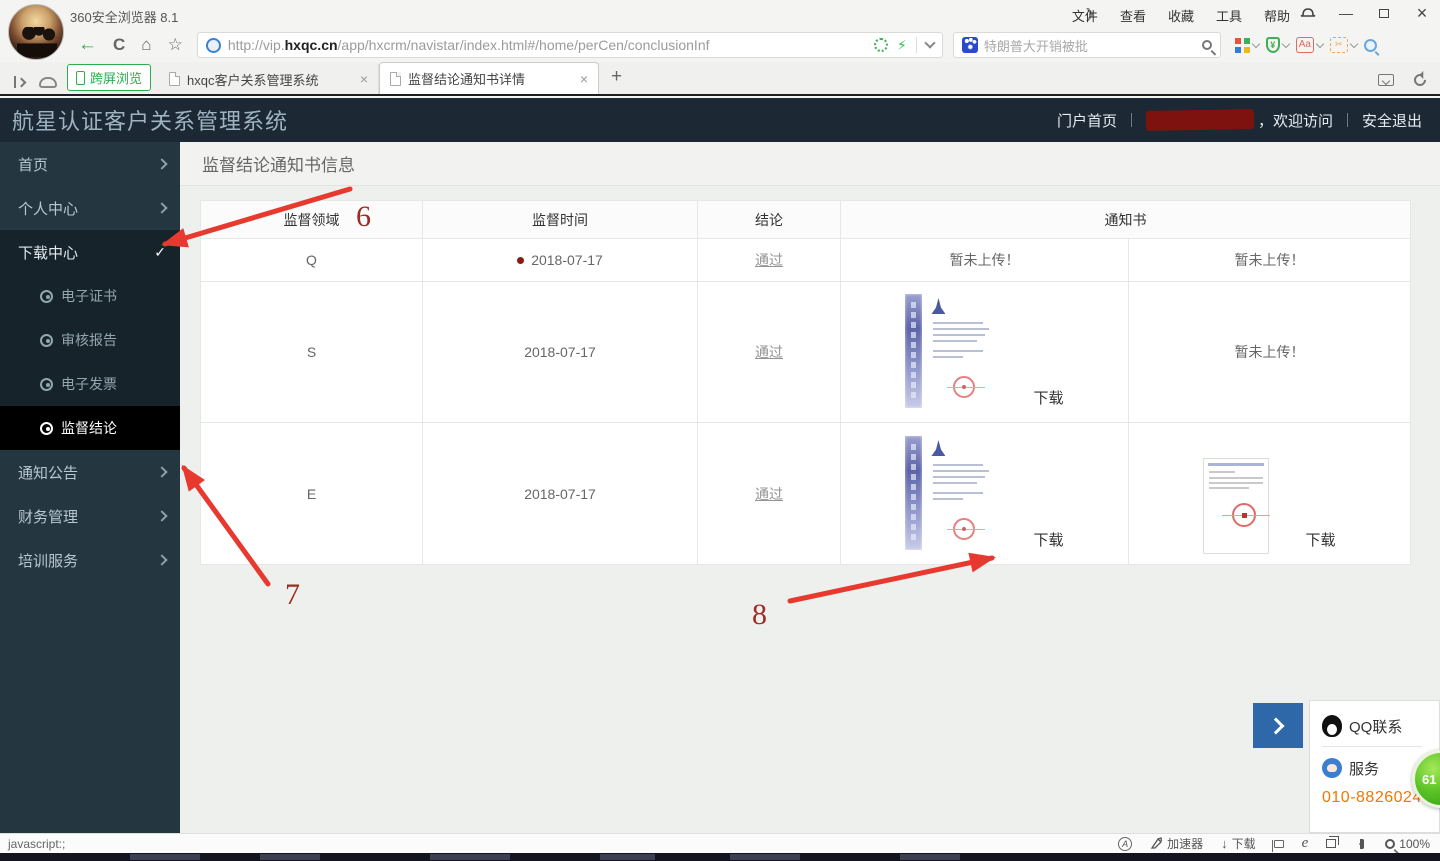 This screenshot has height=861, width=1440. Describe the element at coordinates (489, 78) in the screenshot. I see `tab-supervision-notice-detail: 监督结论通知书详情 ×` at that location.